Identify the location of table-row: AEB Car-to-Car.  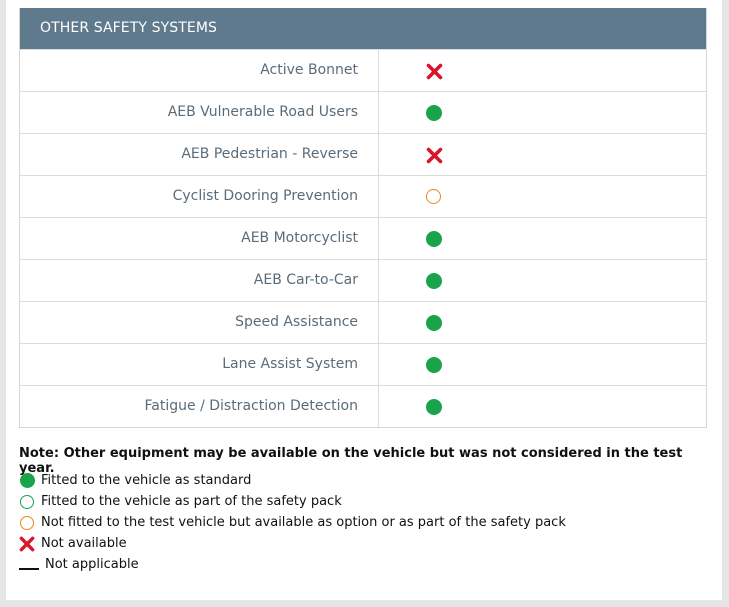
(363, 280).